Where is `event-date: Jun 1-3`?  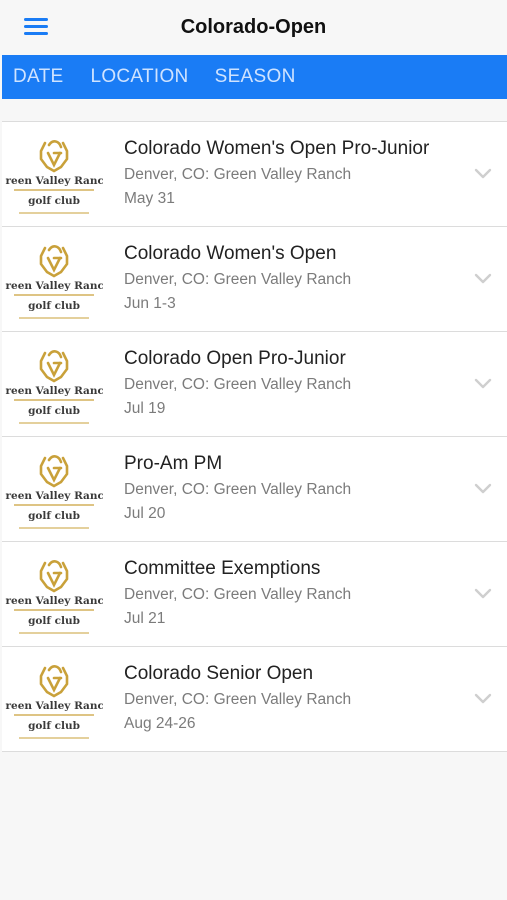 event-date: Jun 1-3 is located at coordinates (150, 303).